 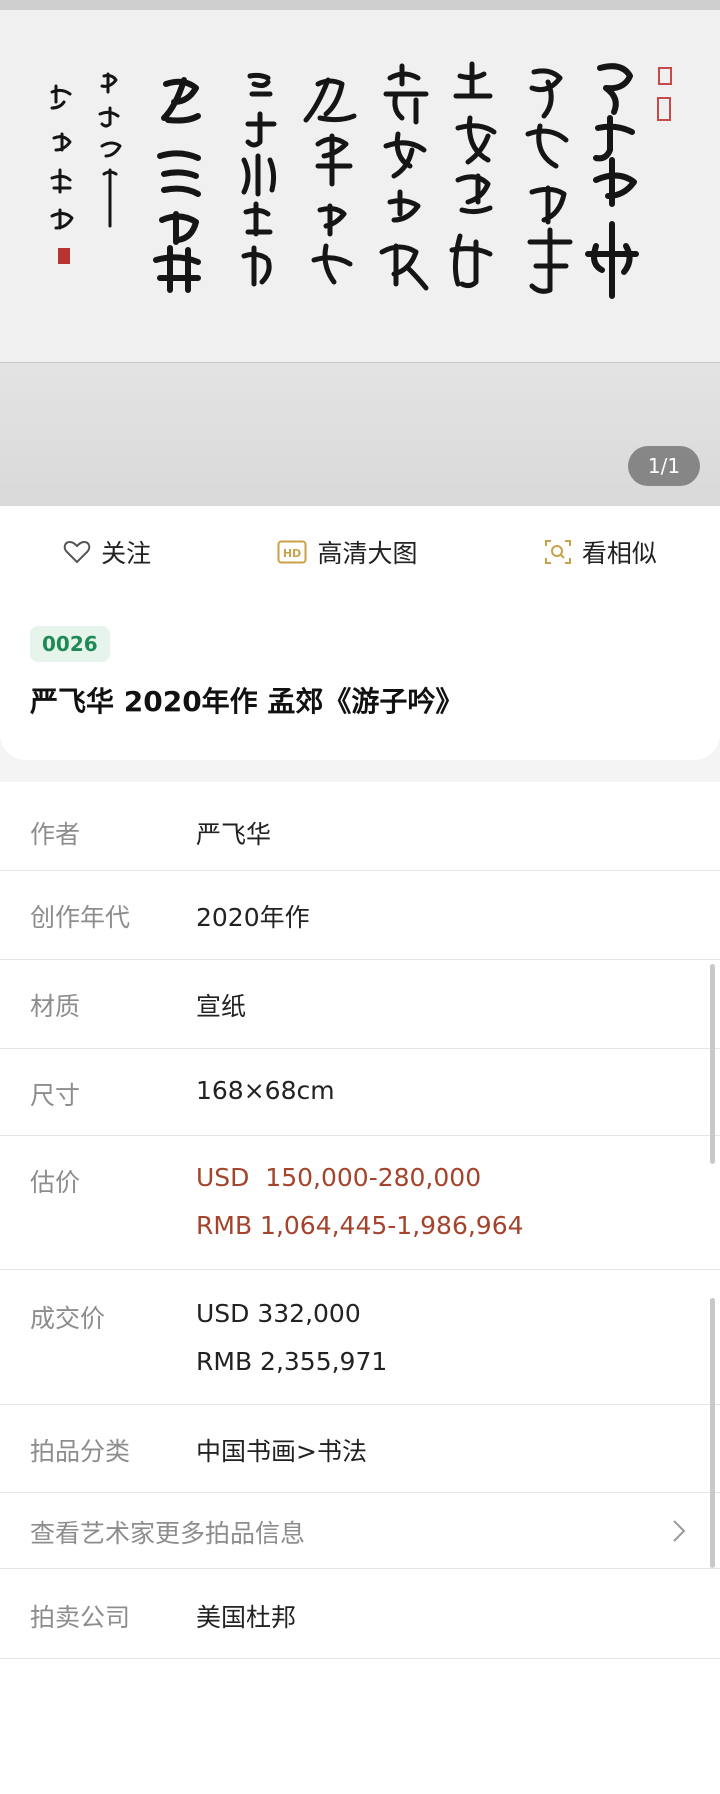 What do you see at coordinates (679, 1531) in the screenshot?
I see `chevron-right-icon` at bounding box center [679, 1531].